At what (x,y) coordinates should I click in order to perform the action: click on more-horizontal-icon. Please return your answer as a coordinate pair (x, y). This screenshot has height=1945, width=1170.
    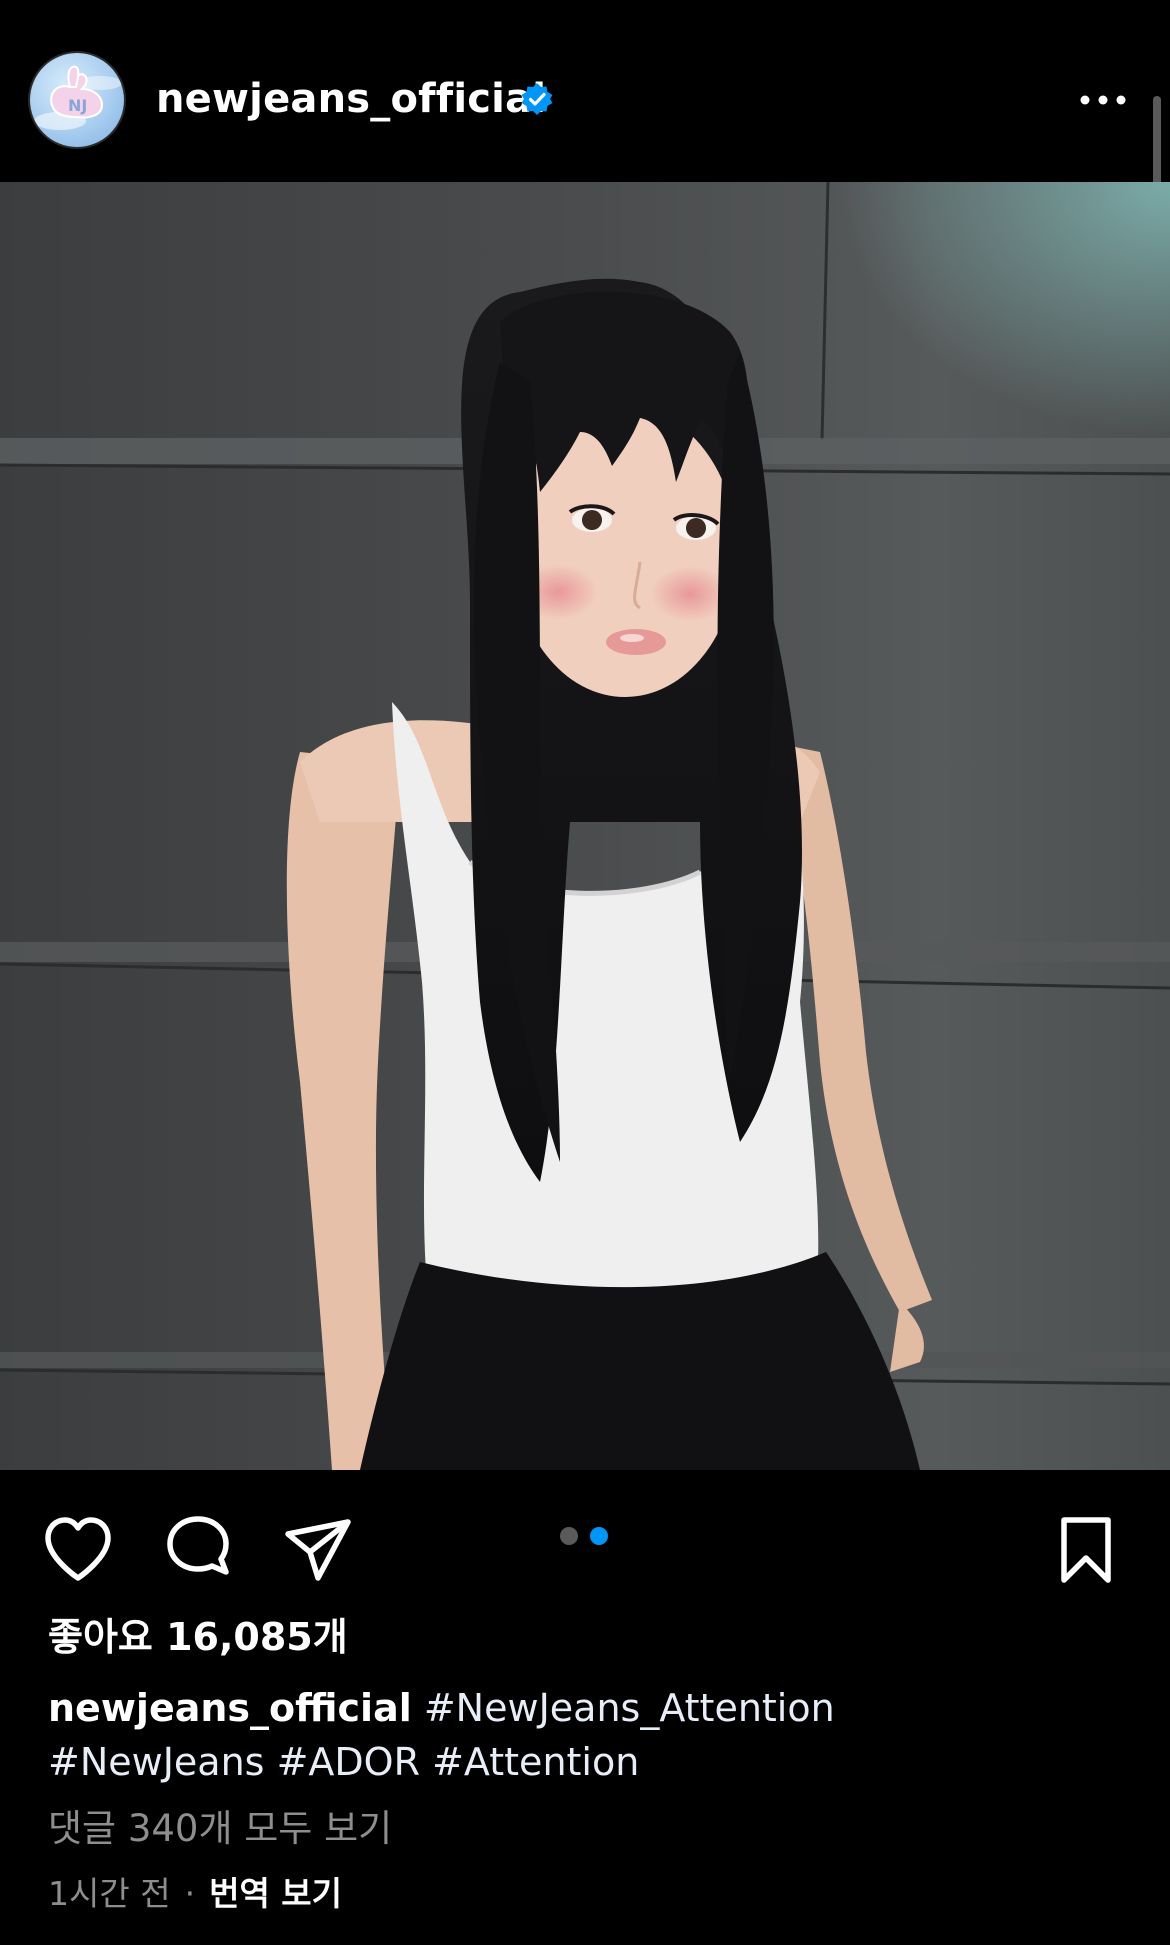
    Looking at the image, I should click on (1103, 100).